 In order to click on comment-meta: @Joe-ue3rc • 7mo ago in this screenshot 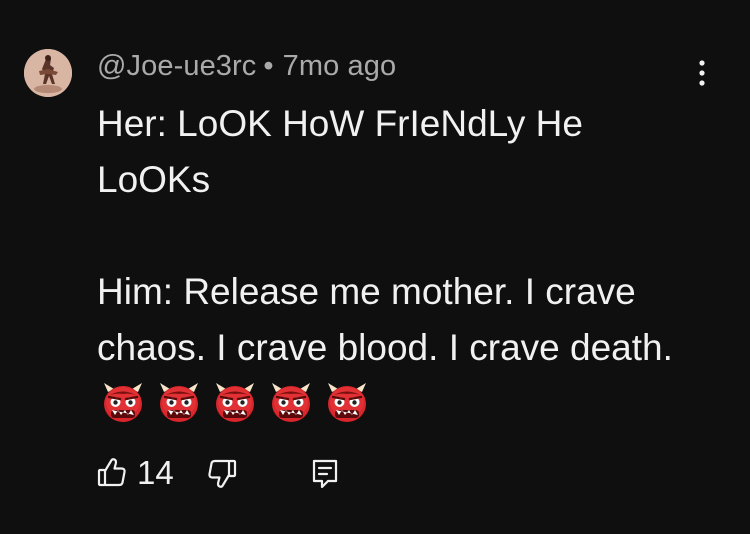, I will do `click(246, 66)`.